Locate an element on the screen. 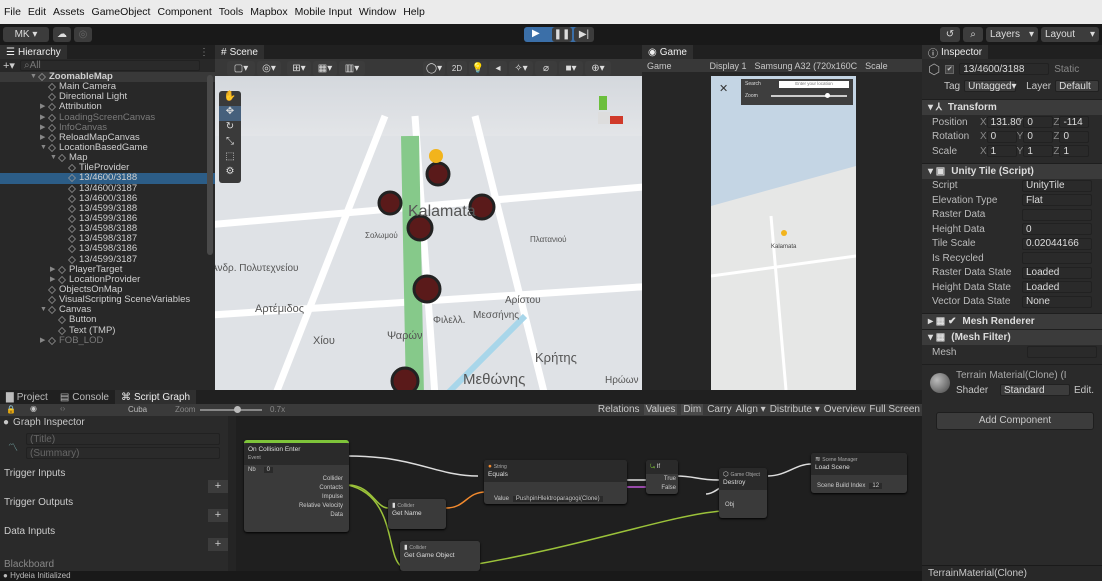 Image resolution: width=1102 pixels, height=581 pixels. zoom-slider-handle is located at coordinates (827, 95).